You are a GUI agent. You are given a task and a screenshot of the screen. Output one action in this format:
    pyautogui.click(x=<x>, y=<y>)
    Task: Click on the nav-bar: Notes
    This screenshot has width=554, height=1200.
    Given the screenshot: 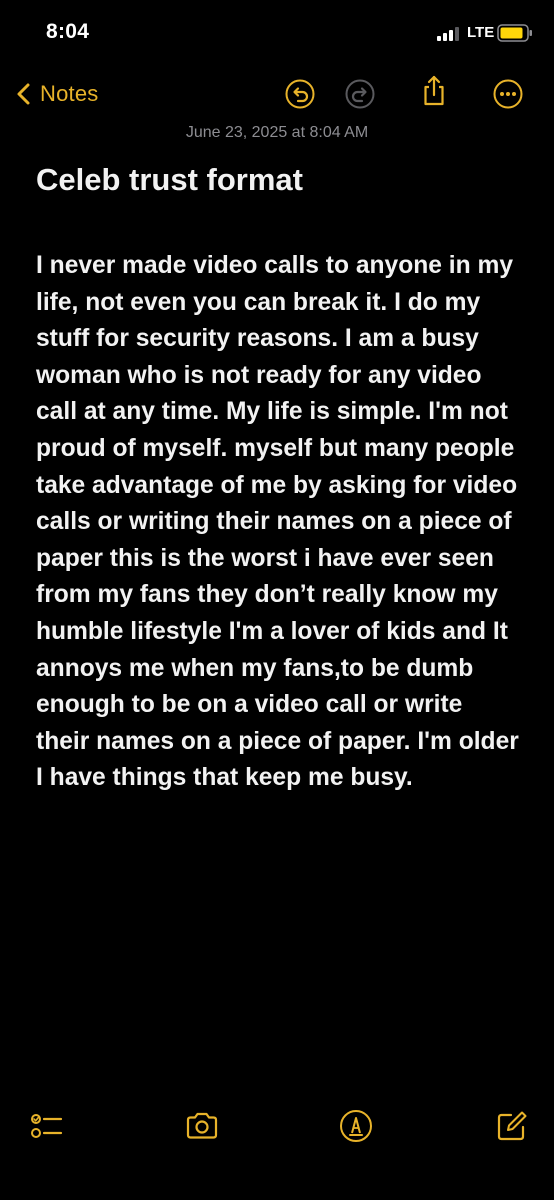 What is the action you would take?
    pyautogui.click(x=277, y=94)
    